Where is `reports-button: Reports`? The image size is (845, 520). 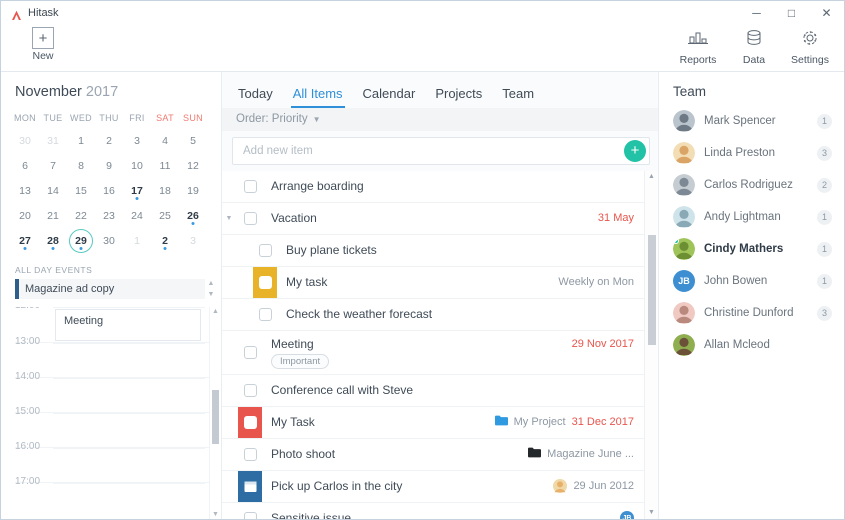
reports-button: Reports is located at coordinates (698, 46).